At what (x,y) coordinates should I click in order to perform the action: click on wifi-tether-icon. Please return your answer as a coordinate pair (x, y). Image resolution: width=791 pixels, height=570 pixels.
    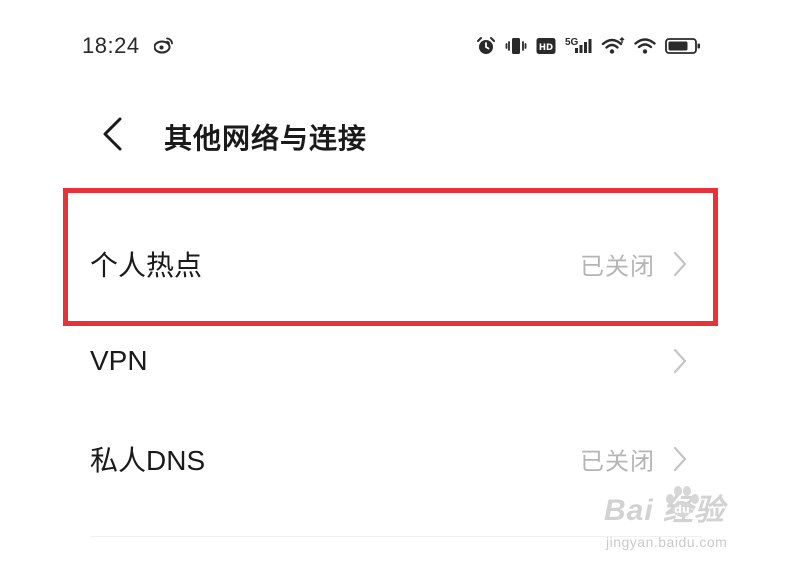
    Looking at the image, I should click on (613, 45).